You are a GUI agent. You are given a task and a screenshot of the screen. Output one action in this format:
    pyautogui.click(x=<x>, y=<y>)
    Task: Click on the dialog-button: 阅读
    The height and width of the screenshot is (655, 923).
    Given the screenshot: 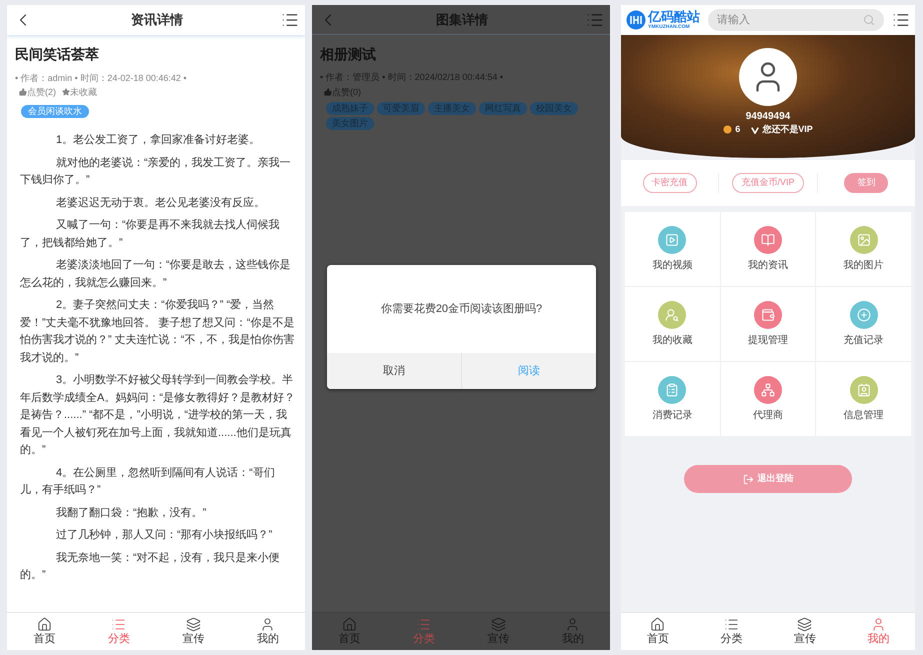 What is the action you would take?
    pyautogui.click(x=529, y=371)
    